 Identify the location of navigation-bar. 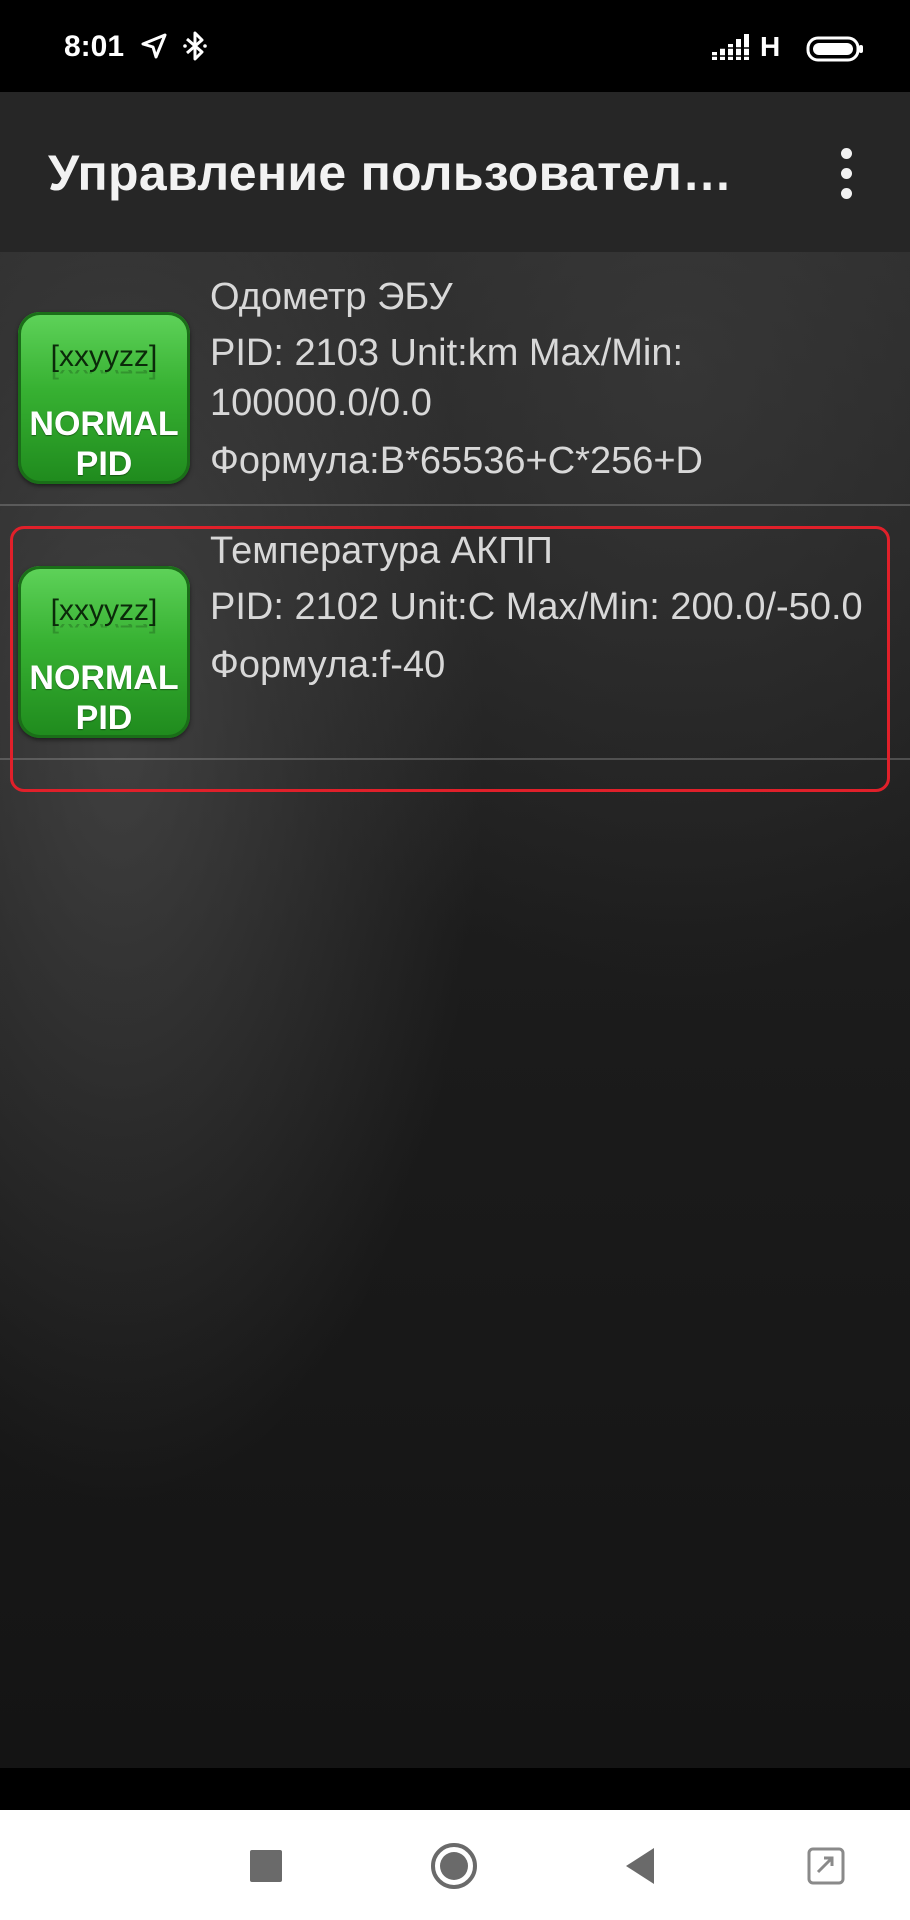
(455, 1865).